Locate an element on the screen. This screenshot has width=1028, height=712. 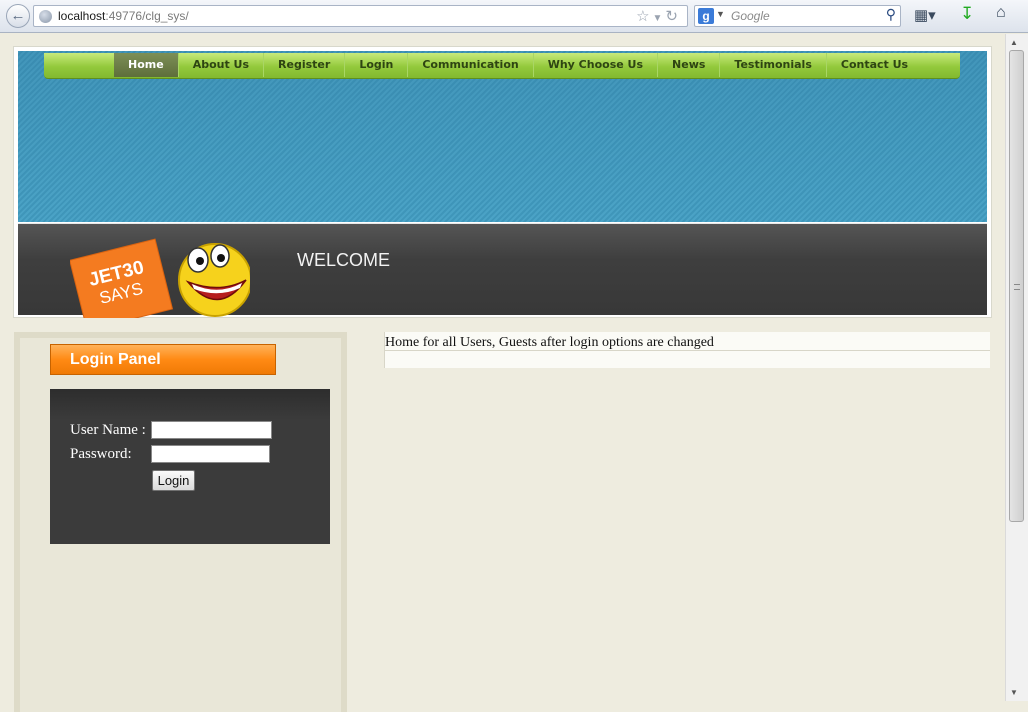
welcome-heading: WELCOME is located at coordinates (344, 260).